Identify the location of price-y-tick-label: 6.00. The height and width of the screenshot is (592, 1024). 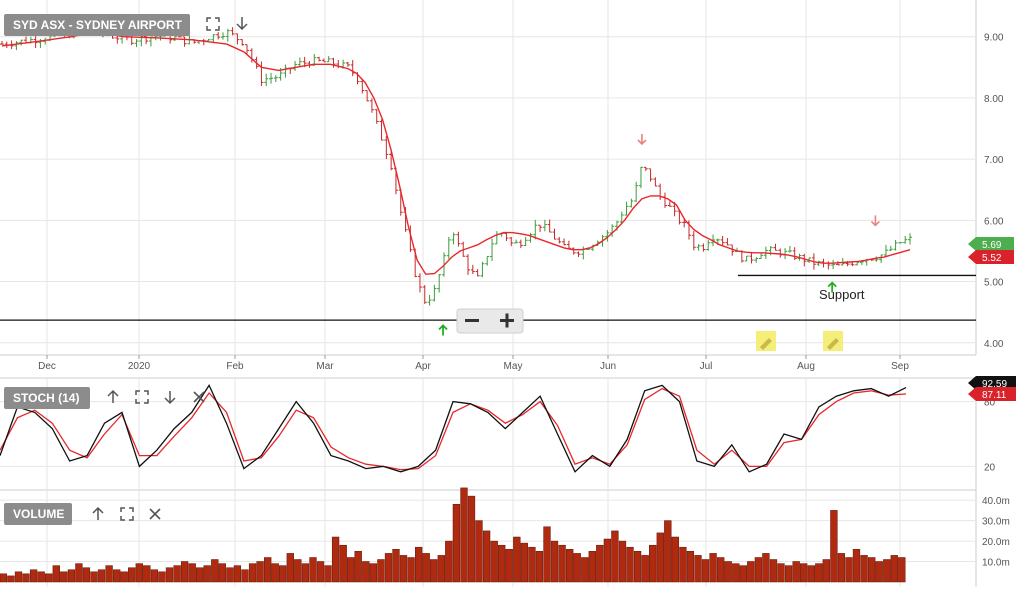
(994, 221).